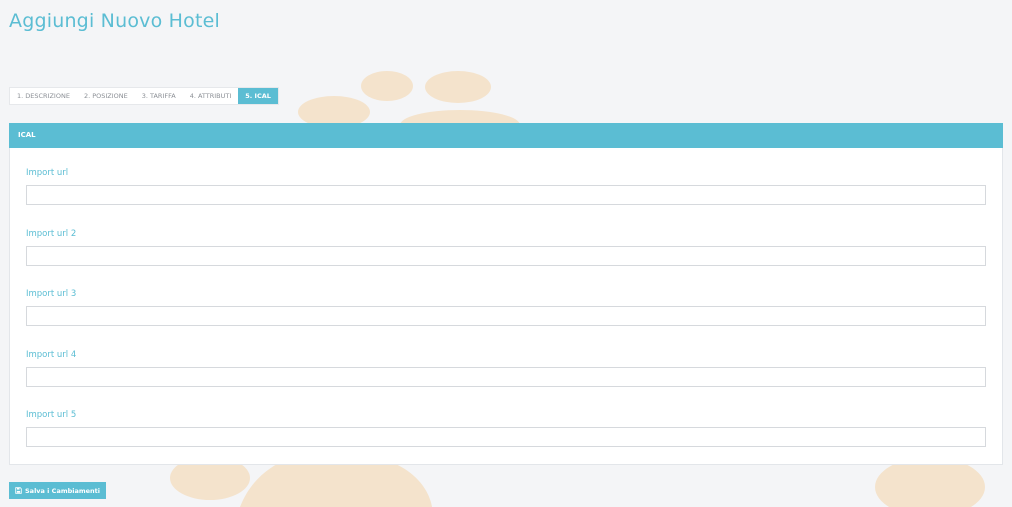 The width and height of the screenshot is (1012, 507). What do you see at coordinates (211, 96) in the screenshot?
I see `tab-attributi: 4. ATTRIBUTI` at bounding box center [211, 96].